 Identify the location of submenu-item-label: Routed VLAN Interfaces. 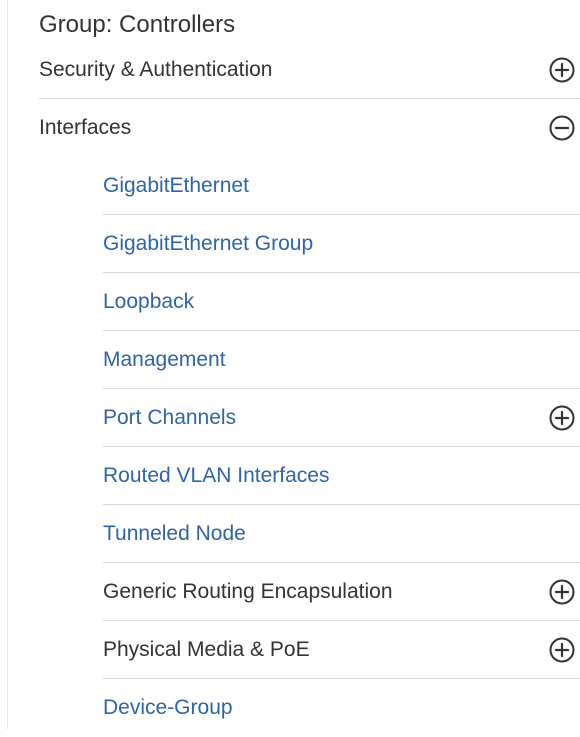
(216, 475).